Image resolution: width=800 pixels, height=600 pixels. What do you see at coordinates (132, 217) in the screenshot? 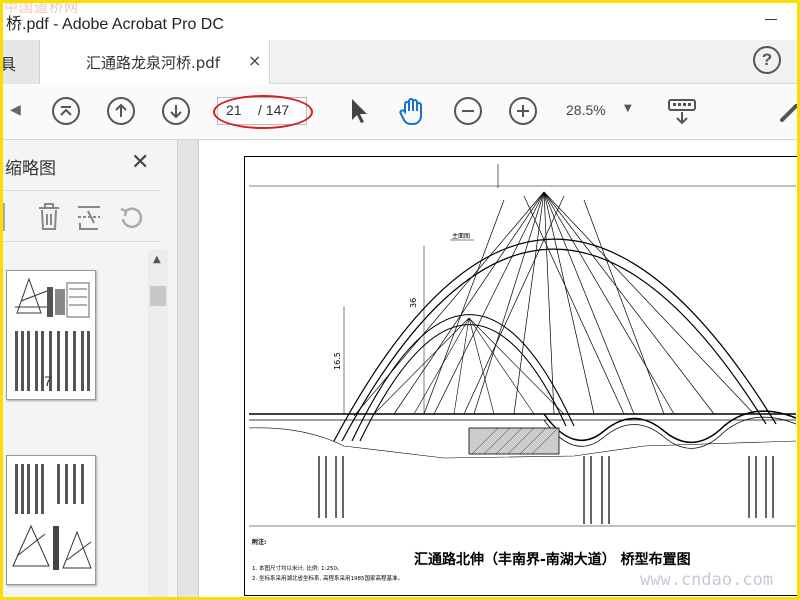
I see `rotate-icon` at bounding box center [132, 217].